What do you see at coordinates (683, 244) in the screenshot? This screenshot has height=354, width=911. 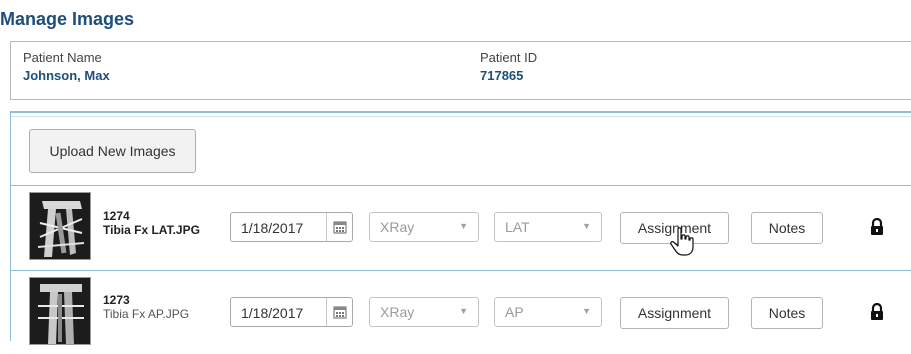 I see `hand-pointer-icon` at bounding box center [683, 244].